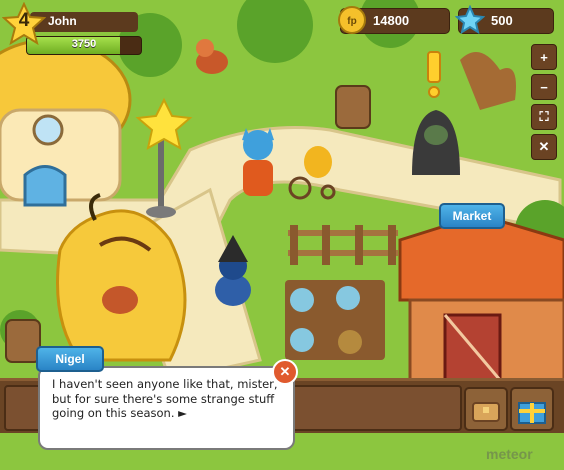  Describe the element at coordinates (544, 57) in the screenshot. I see `zoom-in-icon: +` at that location.